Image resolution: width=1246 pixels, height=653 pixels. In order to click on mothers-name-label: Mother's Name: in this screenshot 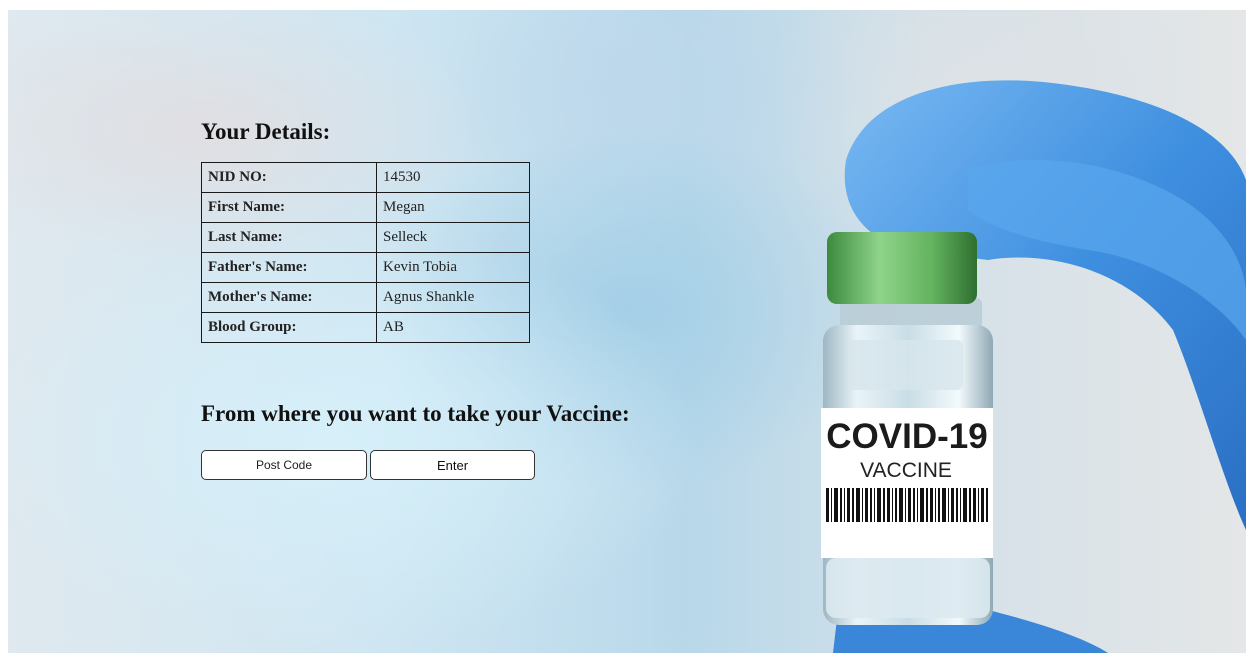, I will do `click(289, 297)`.